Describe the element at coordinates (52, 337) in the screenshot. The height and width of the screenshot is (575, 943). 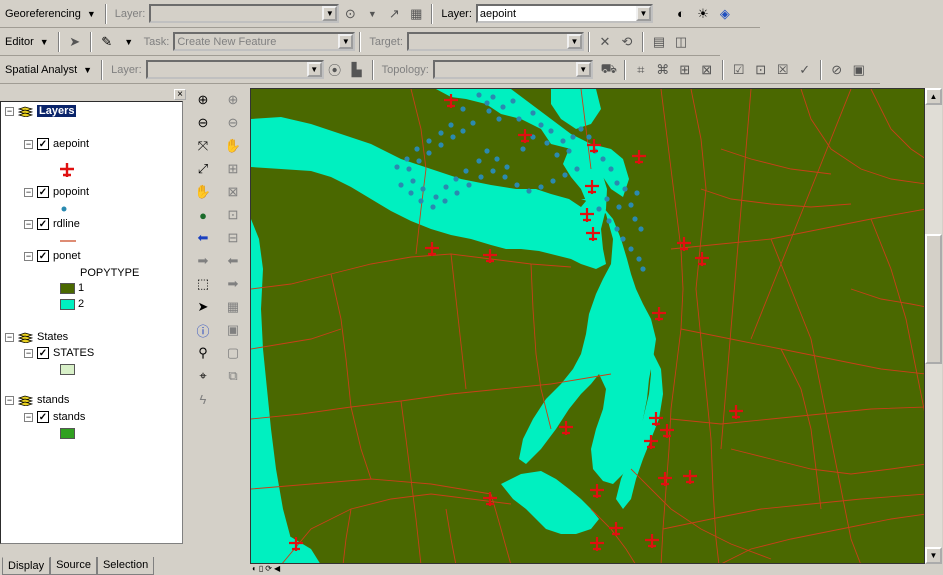
I see `layer-group-name: States` at that location.